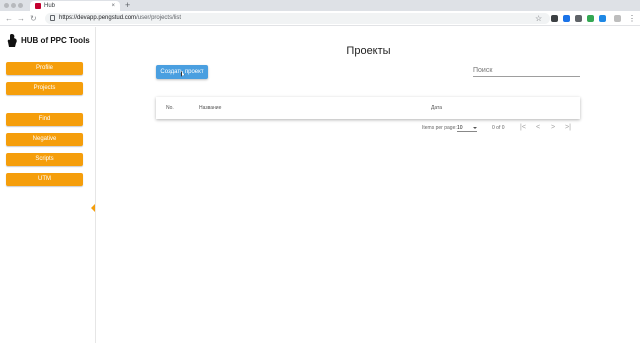  I want to click on sidebar-item-utm: UTM, so click(44, 179).